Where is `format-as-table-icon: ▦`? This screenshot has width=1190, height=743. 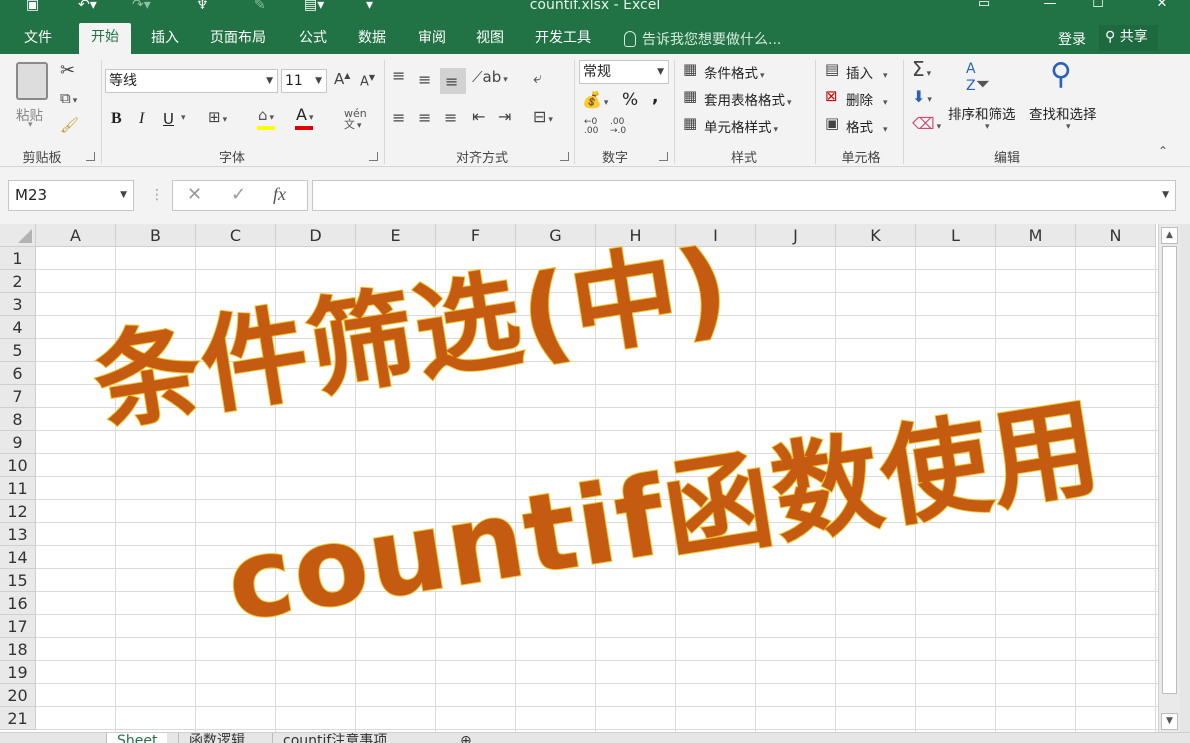
format-as-table-icon: ▦ is located at coordinates (690, 96).